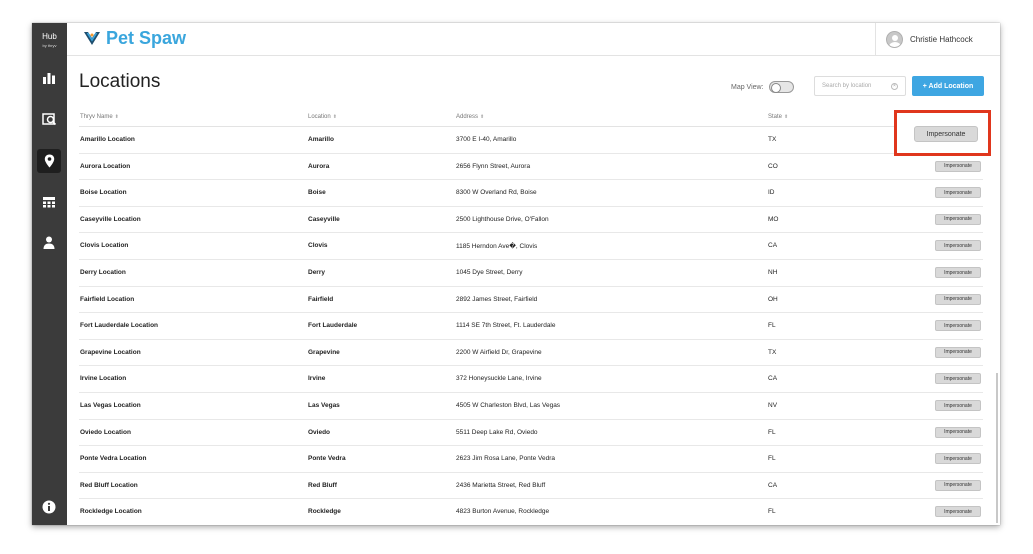 This screenshot has height=554, width=1033. Describe the element at coordinates (946, 134) in the screenshot. I see `impersonate-button-highlighted: Impersonate` at that location.